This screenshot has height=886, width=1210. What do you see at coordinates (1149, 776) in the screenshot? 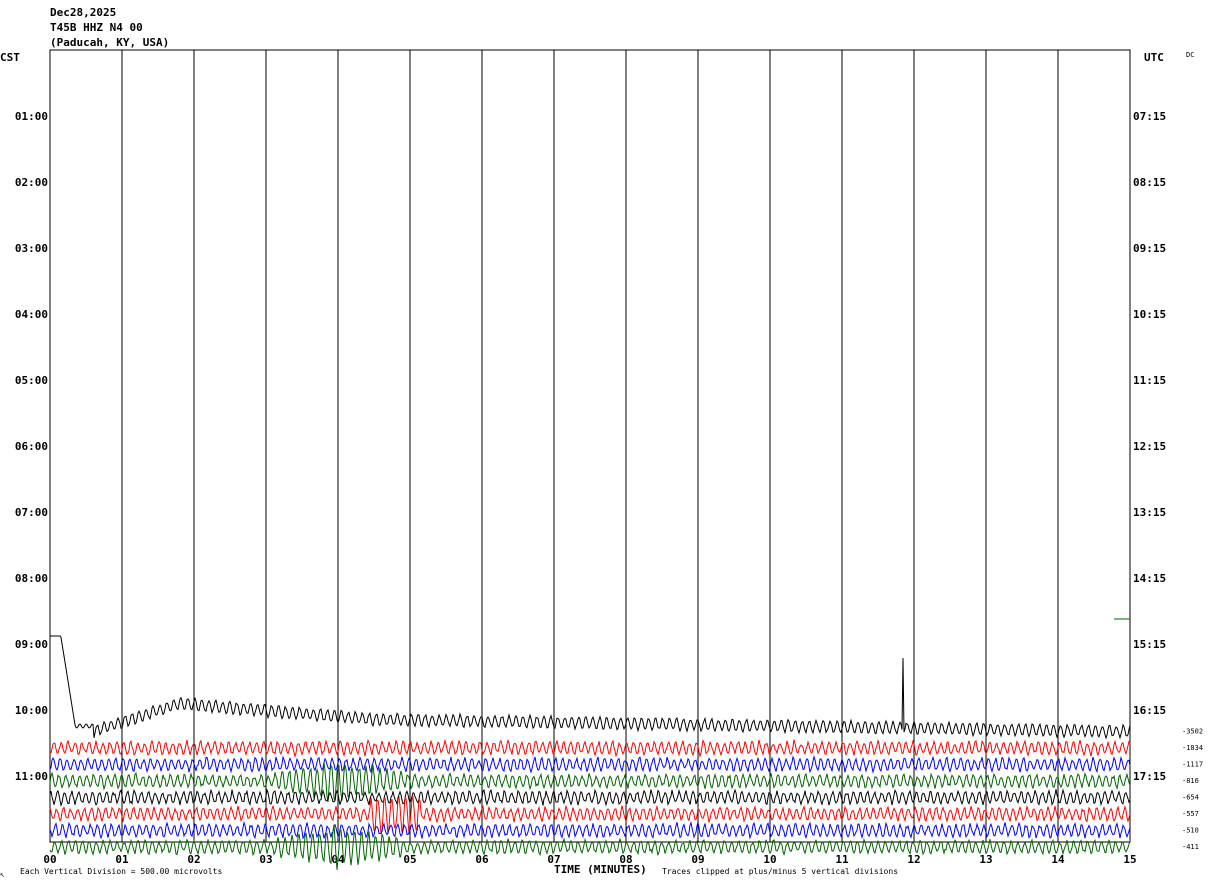
I see `utc-hour-label: 17:15` at bounding box center [1149, 776].